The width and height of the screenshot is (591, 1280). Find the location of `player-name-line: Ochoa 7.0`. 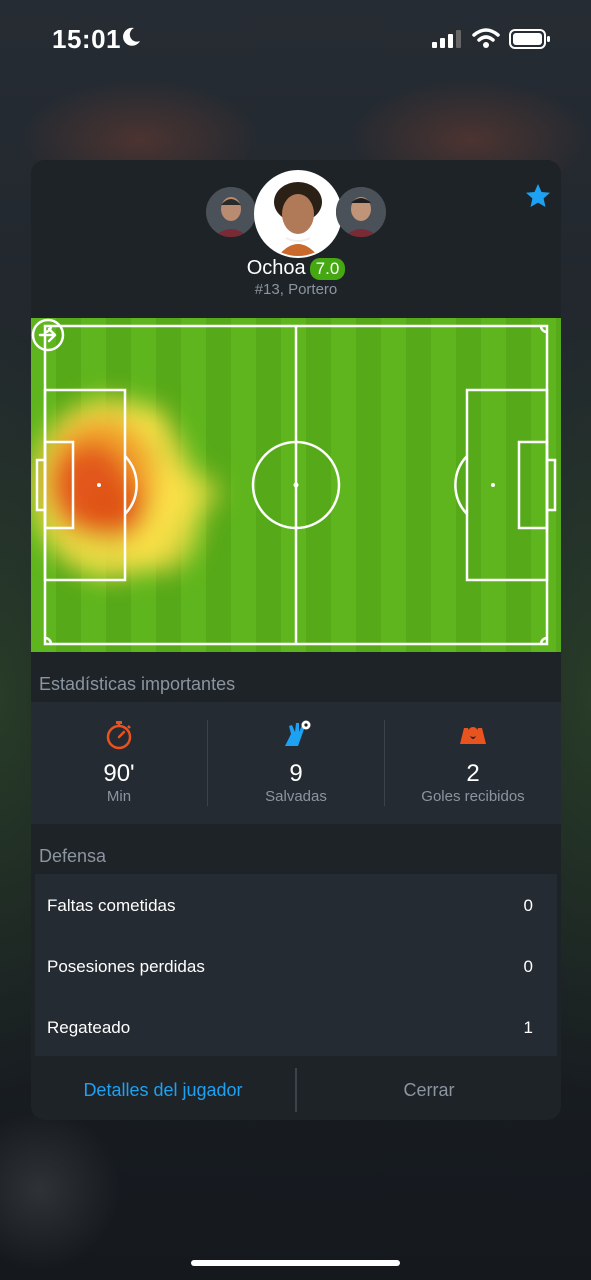

player-name-line: Ochoa 7.0 is located at coordinates (296, 268).